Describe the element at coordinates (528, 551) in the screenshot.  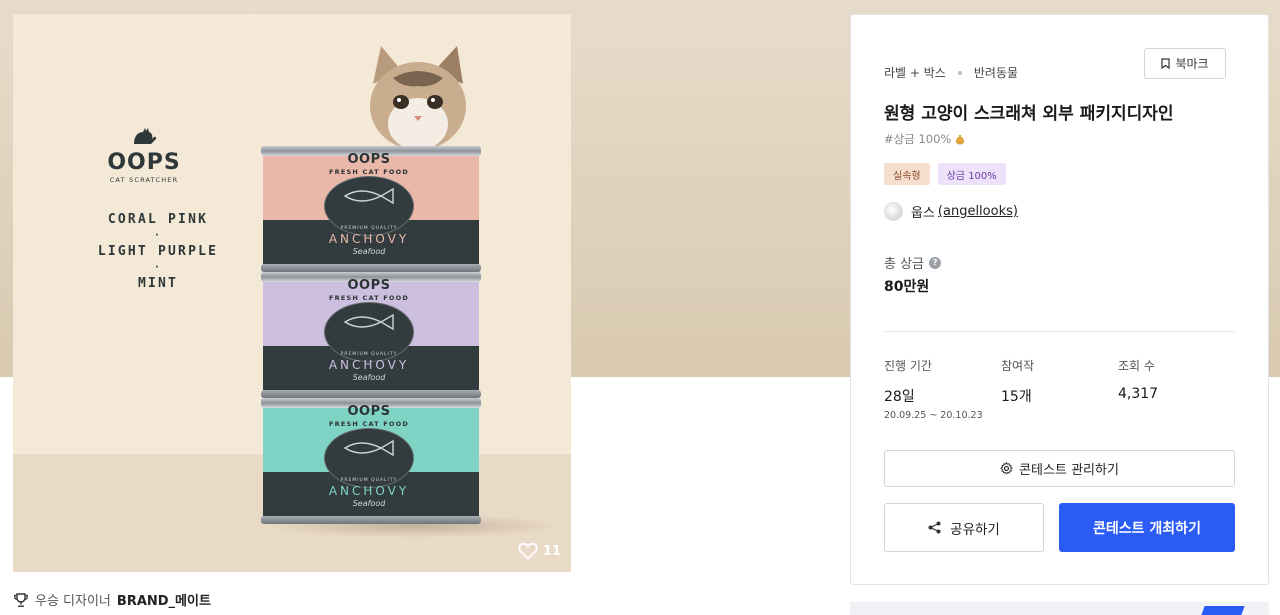
I see `heart-icon` at that location.